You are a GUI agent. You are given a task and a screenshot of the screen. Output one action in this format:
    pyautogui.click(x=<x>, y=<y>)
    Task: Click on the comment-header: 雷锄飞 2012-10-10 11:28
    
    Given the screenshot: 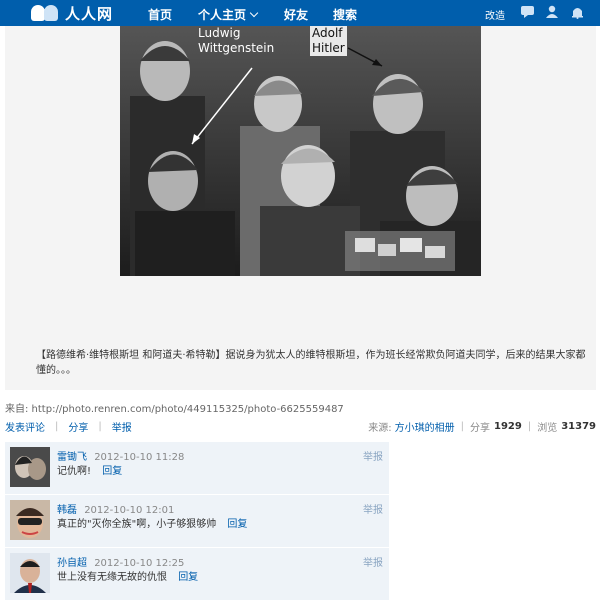 What is the action you would take?
    pyautogui.click(x=120, y=455)
    